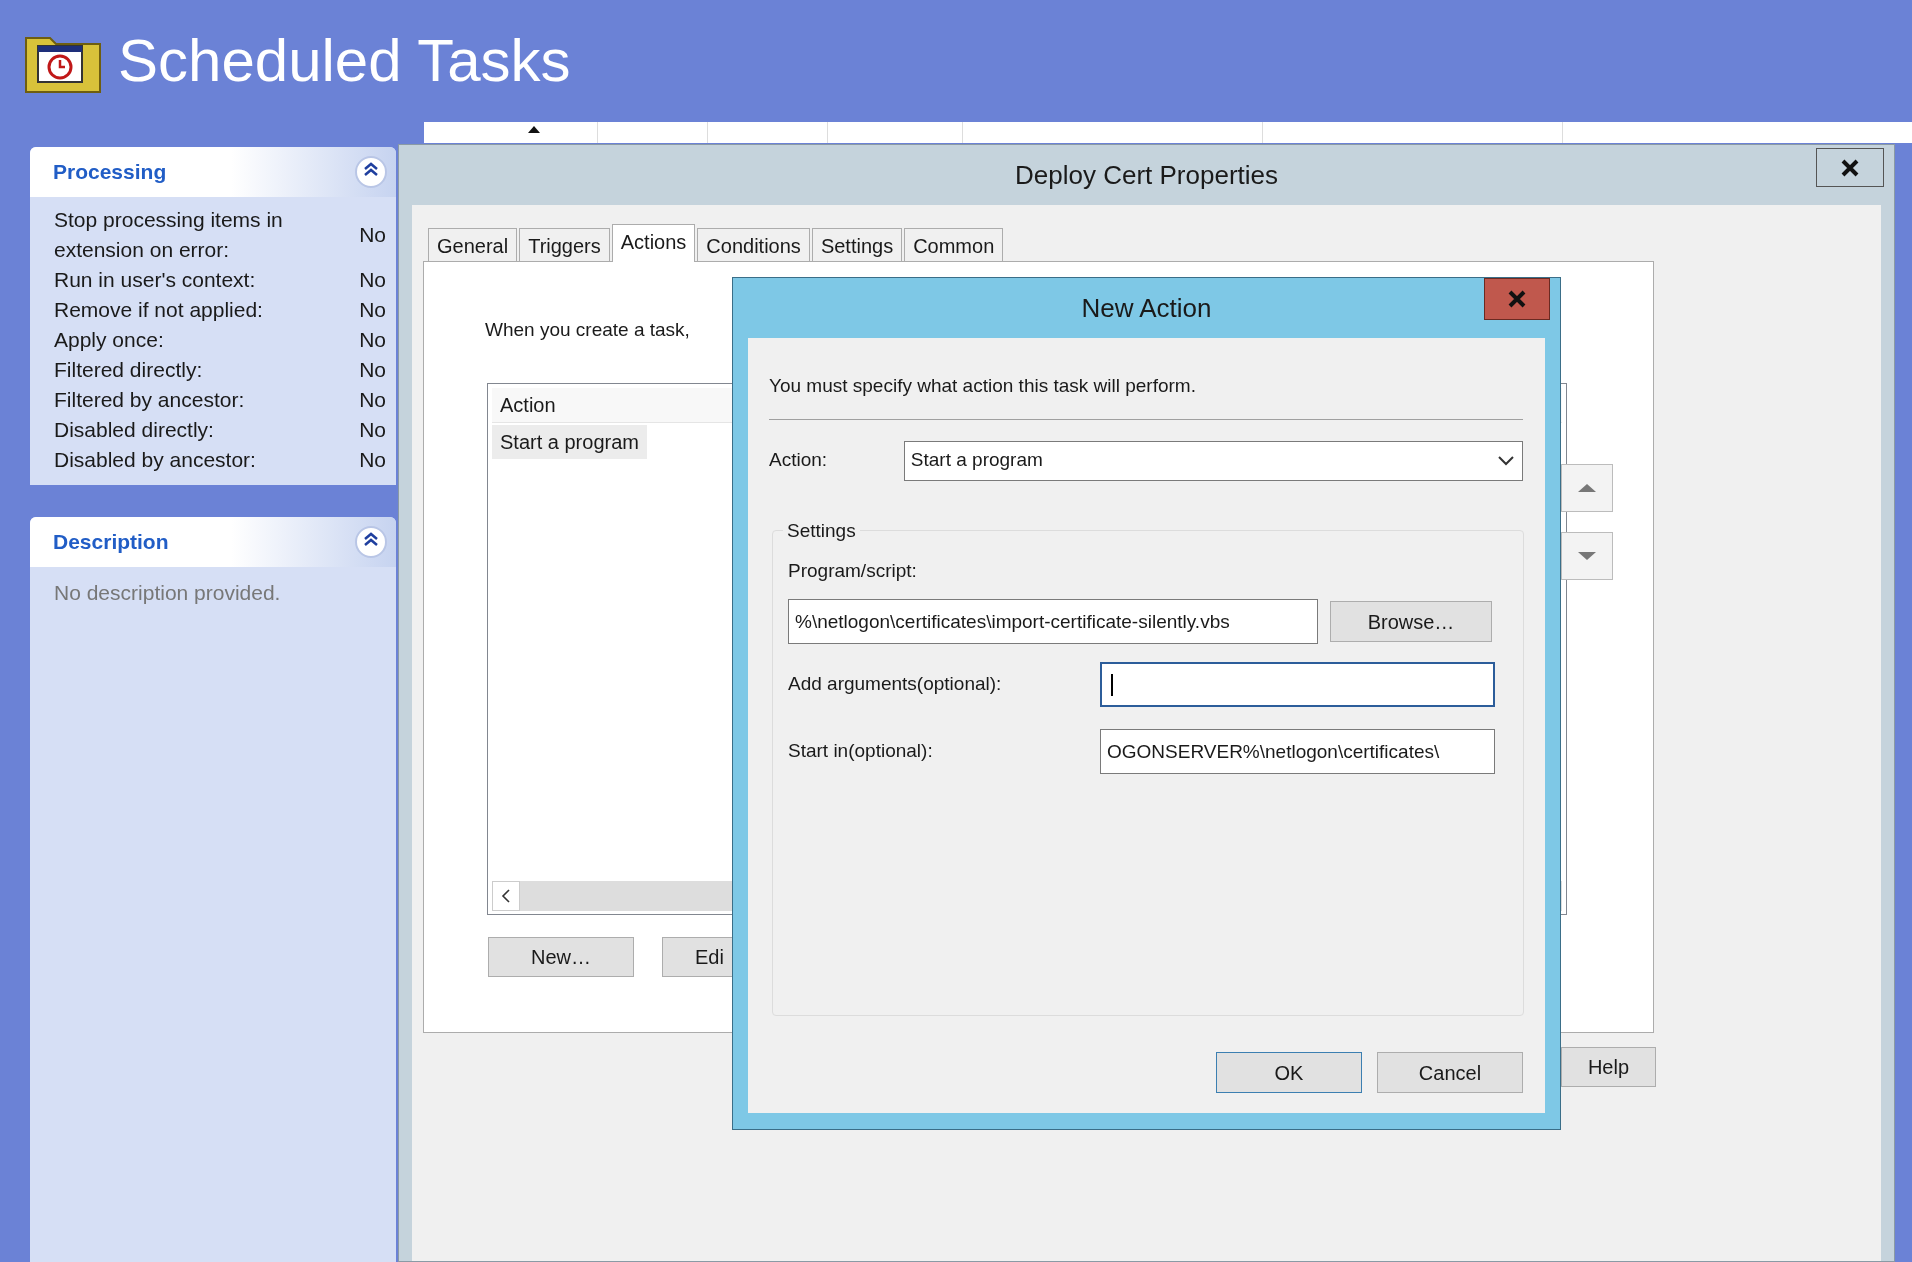 Image resolution: width=1912 pixels, height=1262 pixels. I want to click on move-up-button, so click(1587, 488).